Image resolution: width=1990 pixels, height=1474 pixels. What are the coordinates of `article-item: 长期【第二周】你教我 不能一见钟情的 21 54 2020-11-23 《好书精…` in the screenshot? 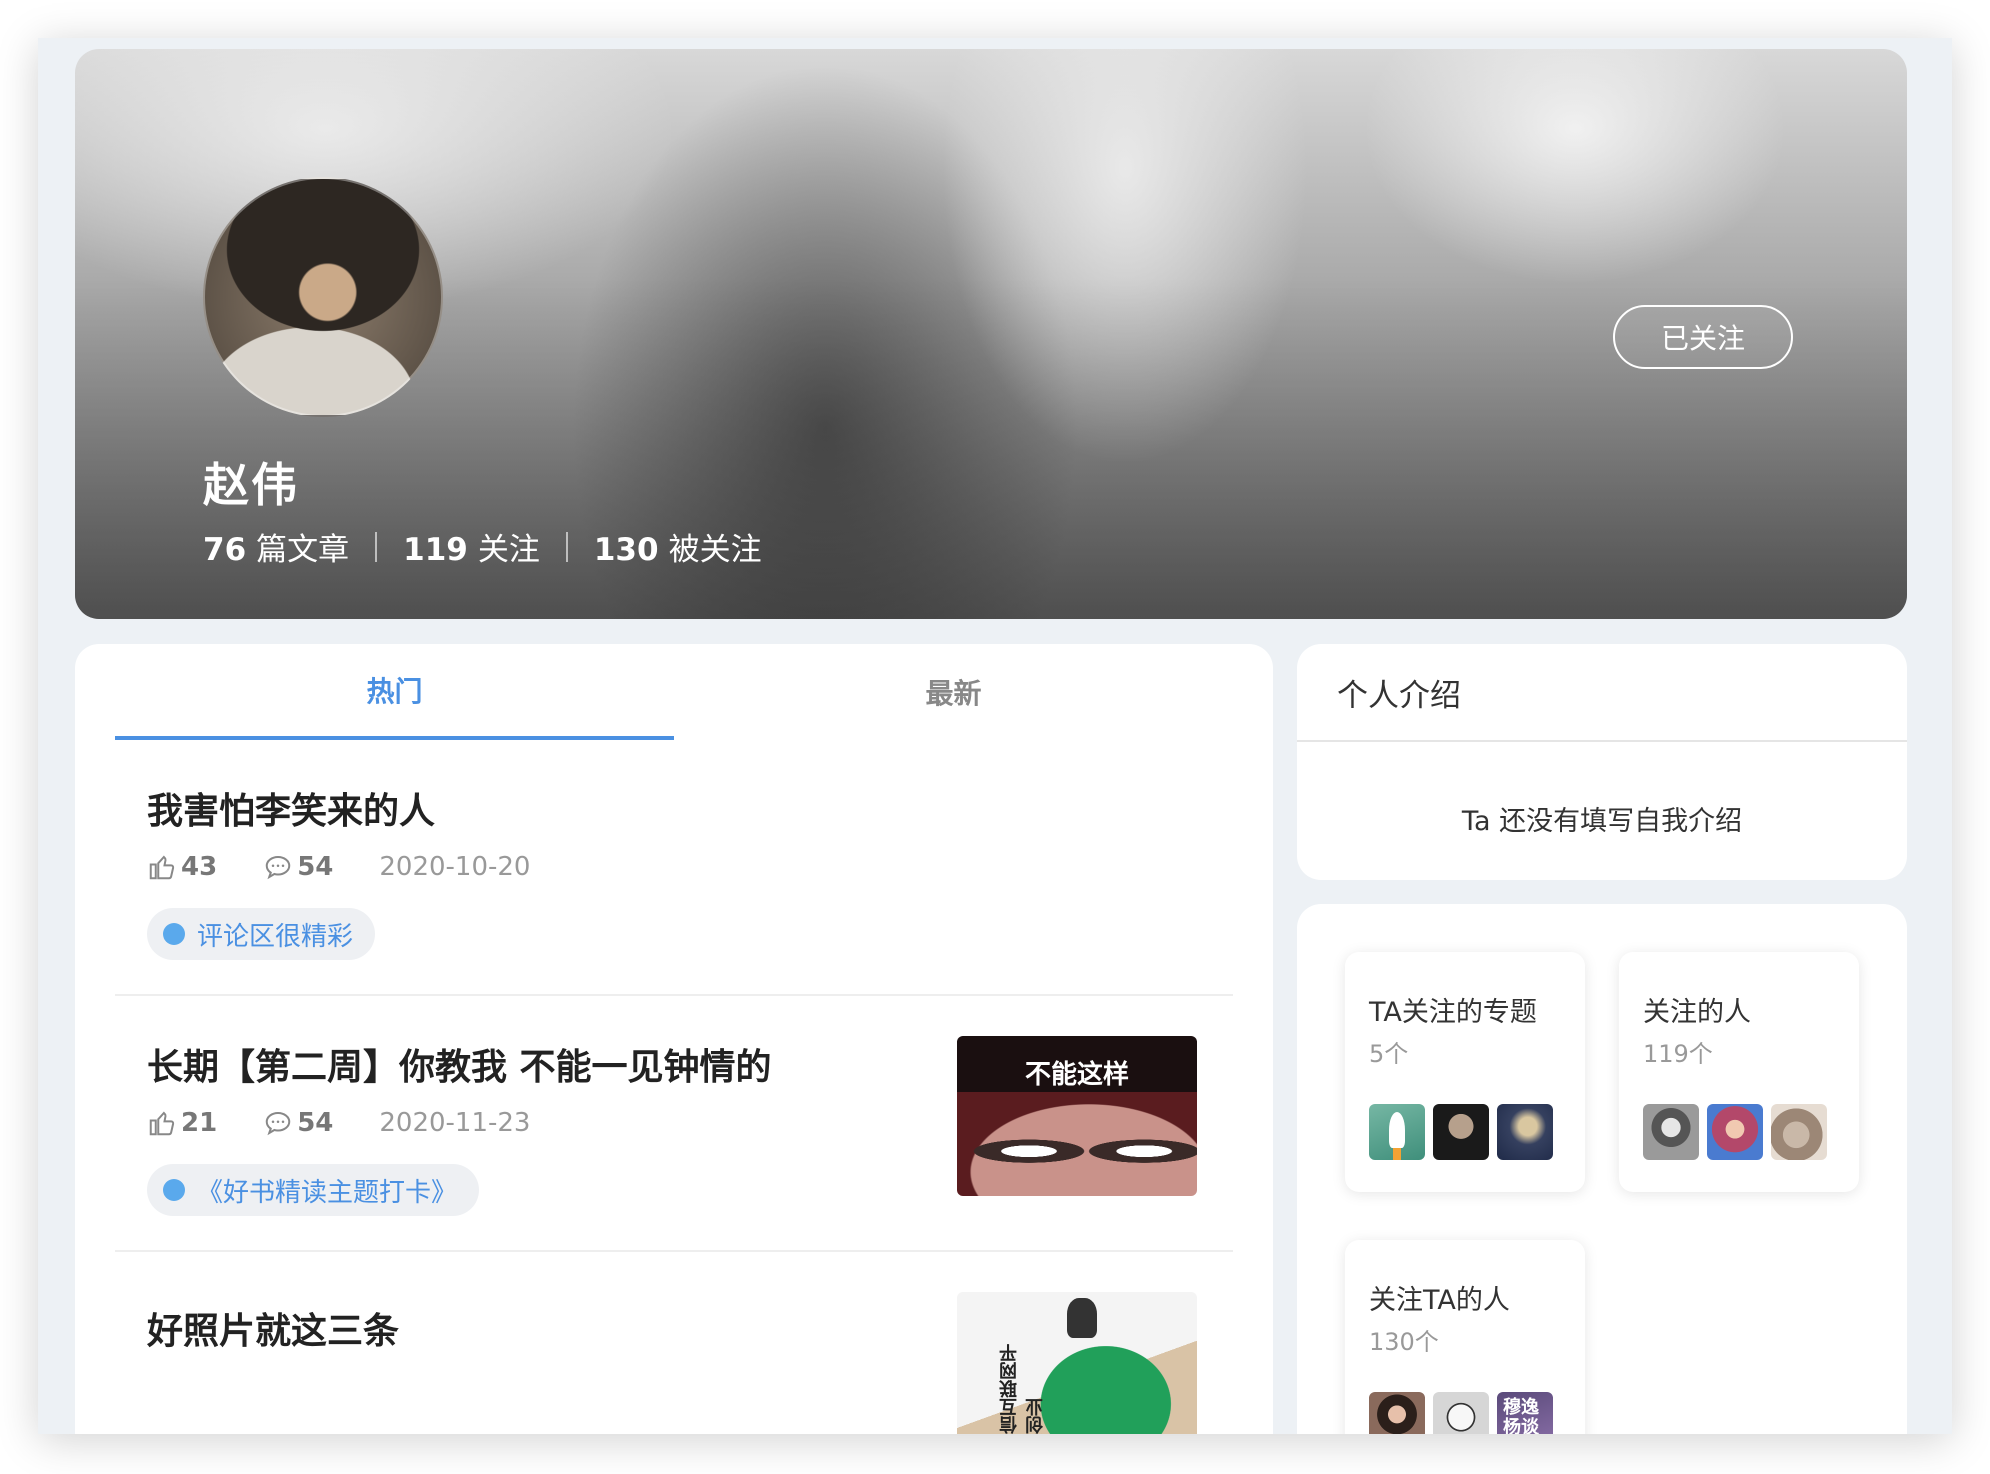 It's located at (674, 1124).